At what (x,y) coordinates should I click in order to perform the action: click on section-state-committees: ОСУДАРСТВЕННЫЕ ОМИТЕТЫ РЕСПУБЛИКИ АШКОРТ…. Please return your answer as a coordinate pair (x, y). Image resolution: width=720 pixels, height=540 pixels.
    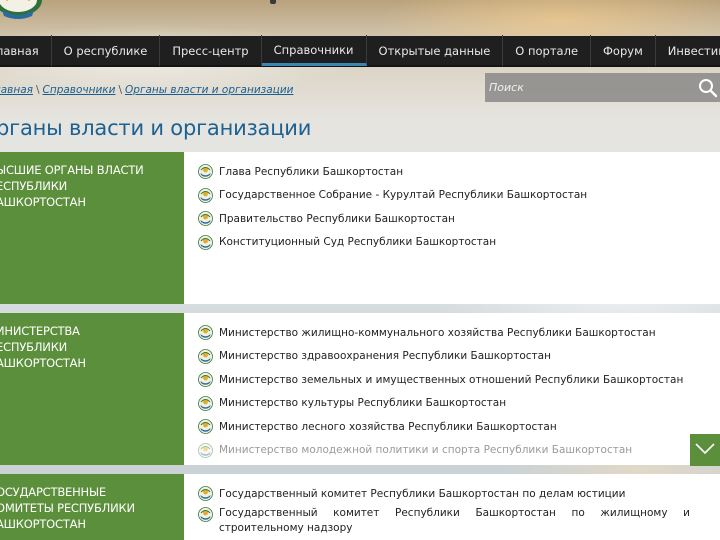
    Looking at the image, I should click on (360, 507).